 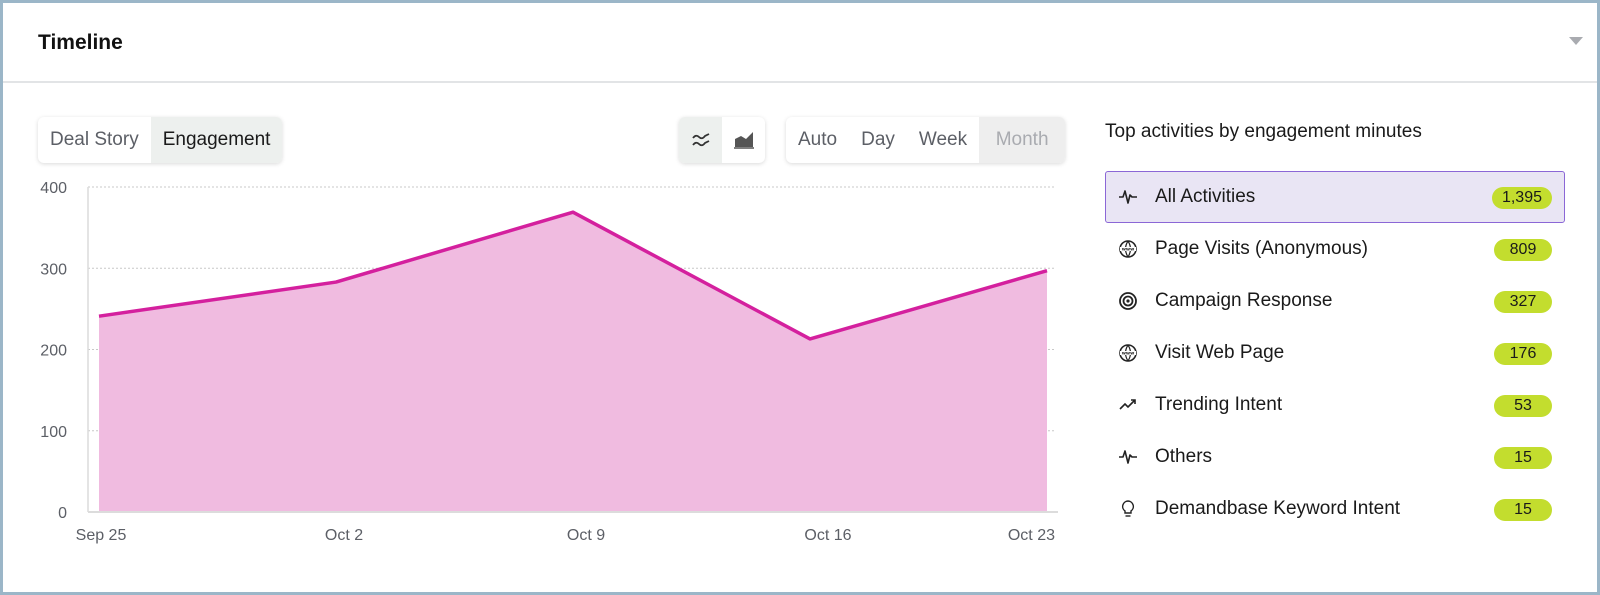 What do you see at coordinates (800, 43) in the screenshot?
I see `panel-header: Timeline` at bounding box center [800, 43].